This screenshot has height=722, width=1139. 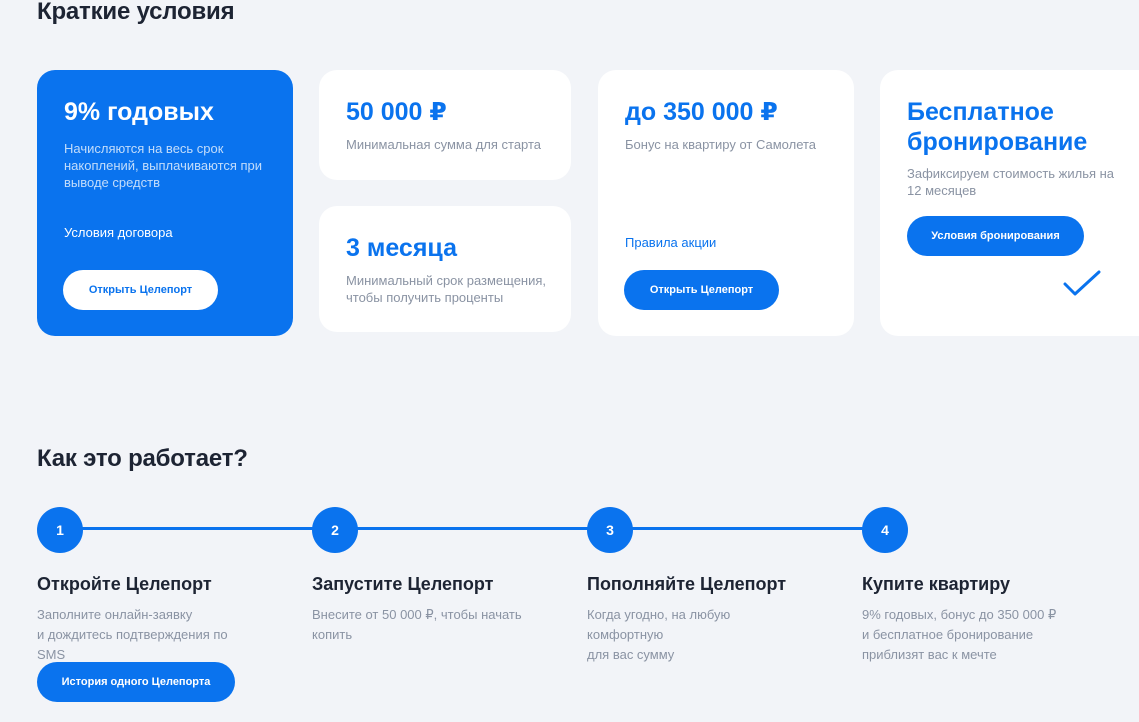 I want to click on bonus-description: Бонус на квартиру от Самолета, so click(x=721, y=144).